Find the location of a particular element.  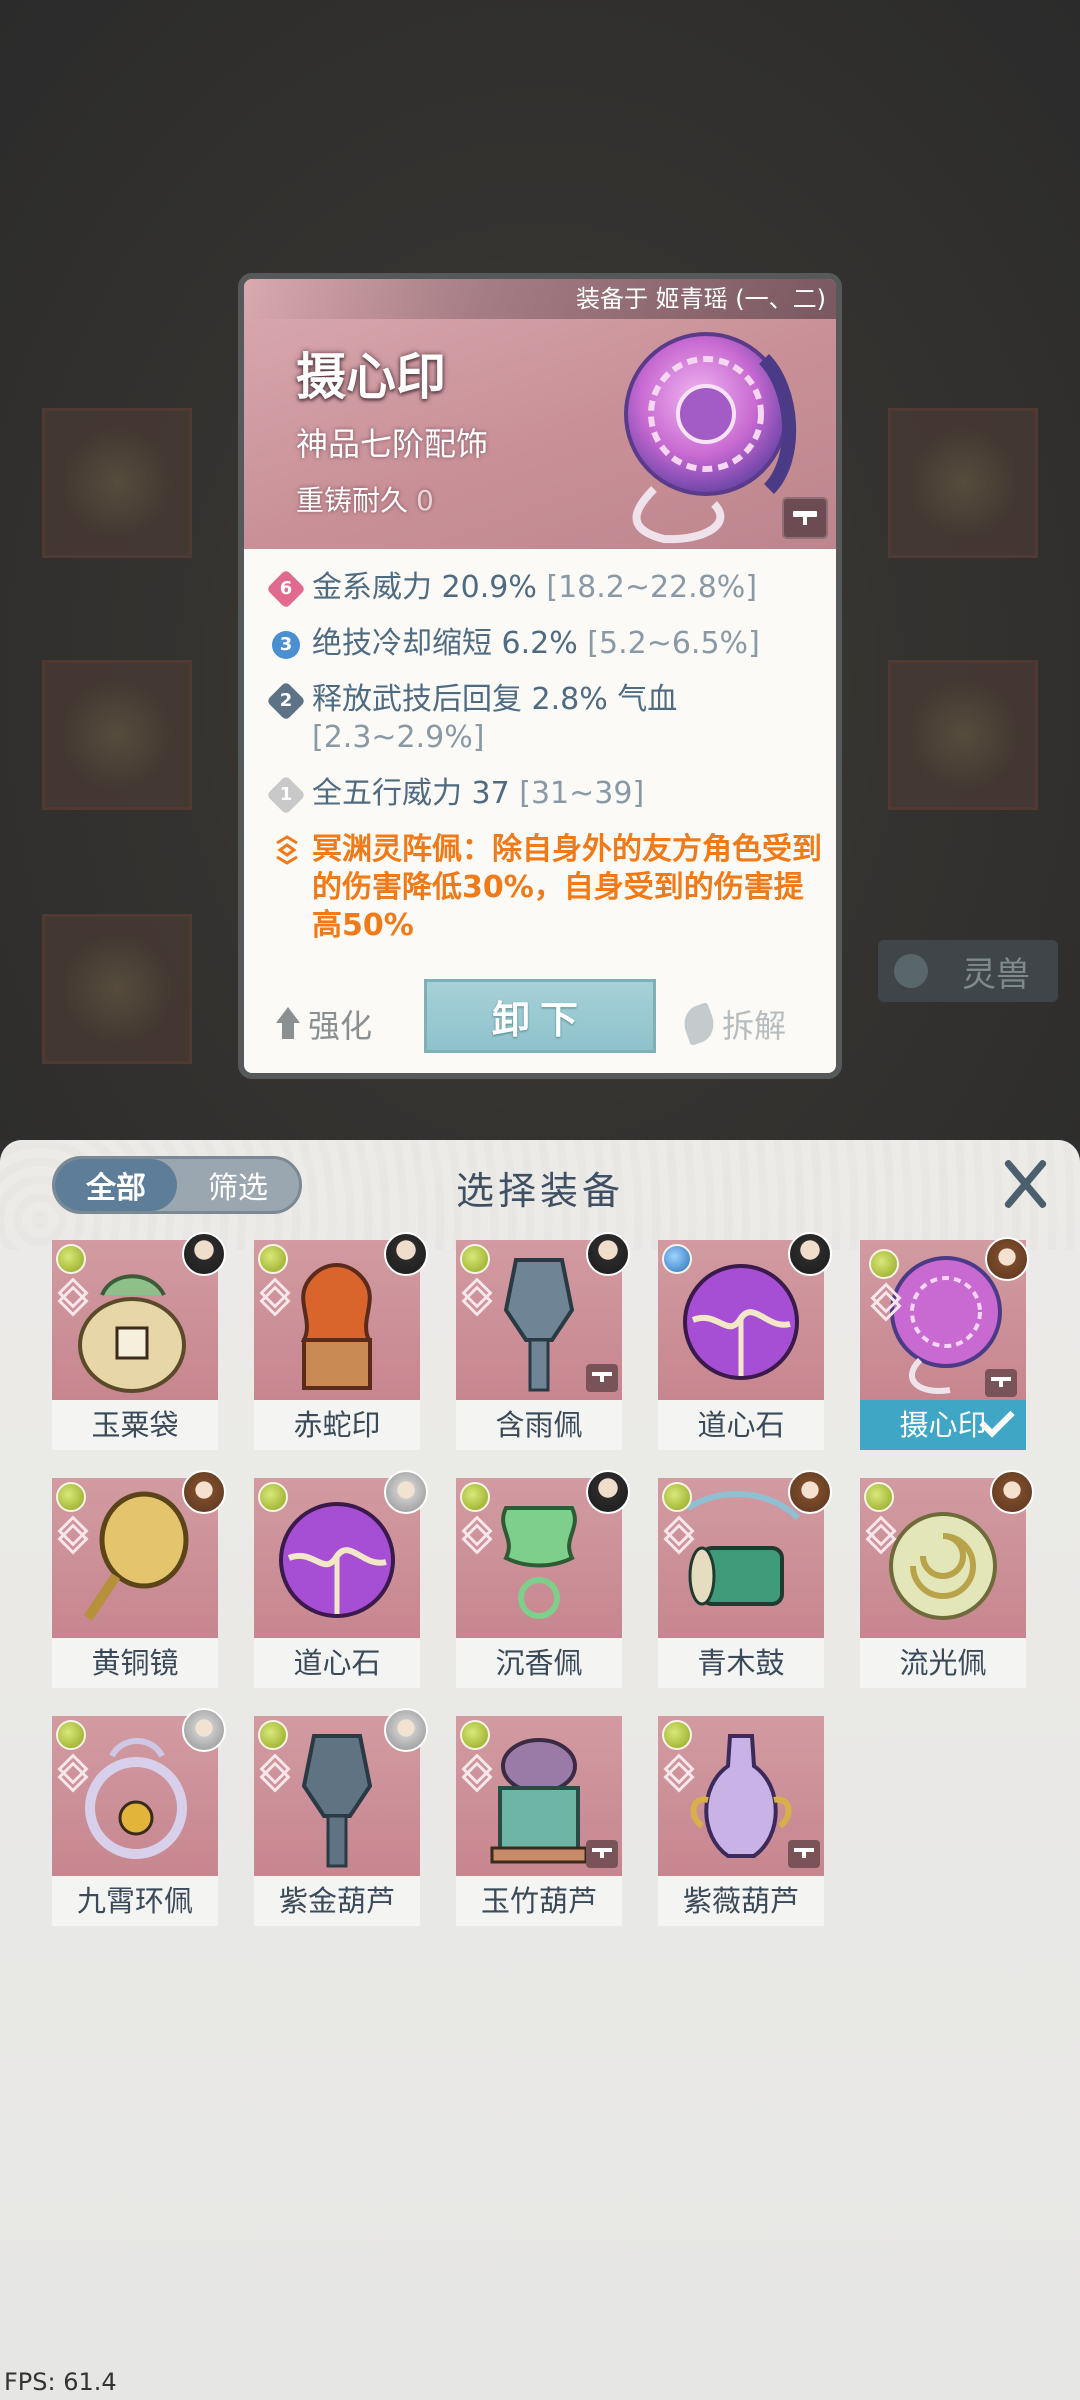

equipment-card-selected: 摄心印 is located at coordinates (944, 1343).